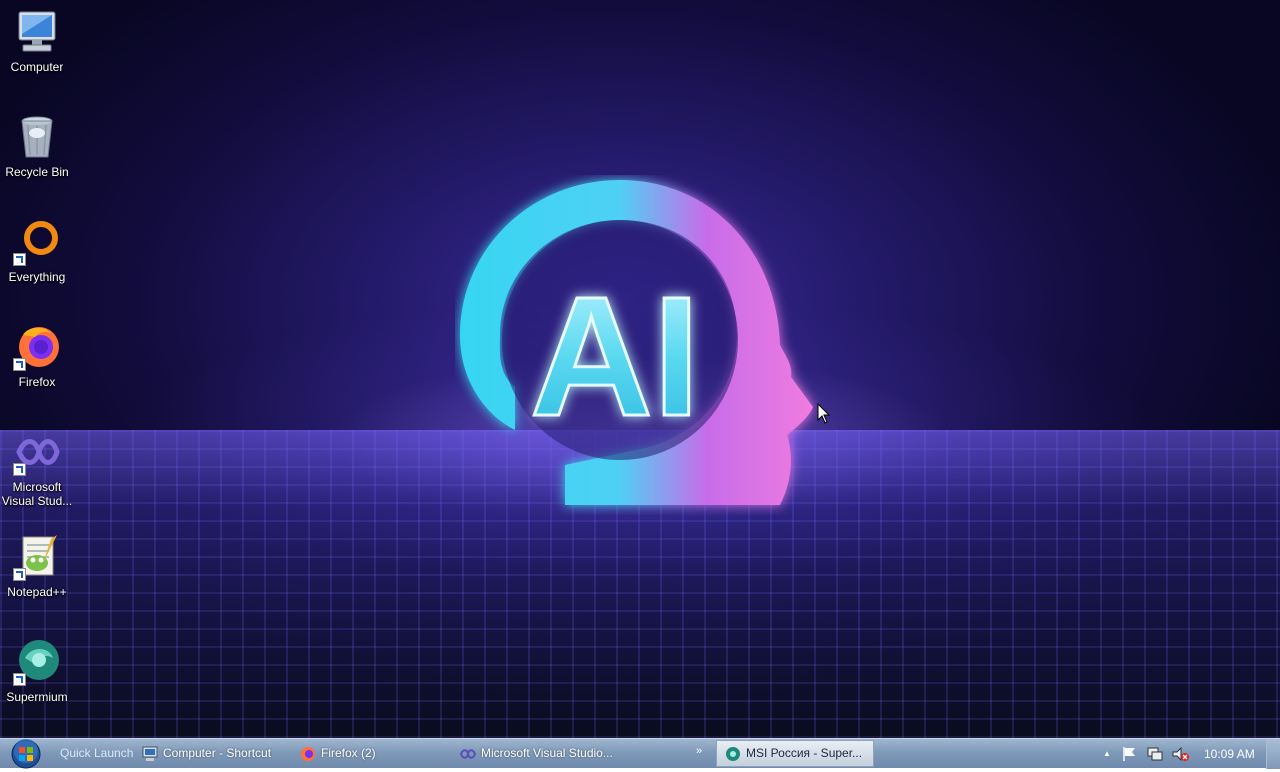 Image resolution: width=1280 pixels, height=772 pixels. Describe the element at coordinates (699, 751) in the screenshot. I see `taskbar-overflow-chevron: »` at that location.